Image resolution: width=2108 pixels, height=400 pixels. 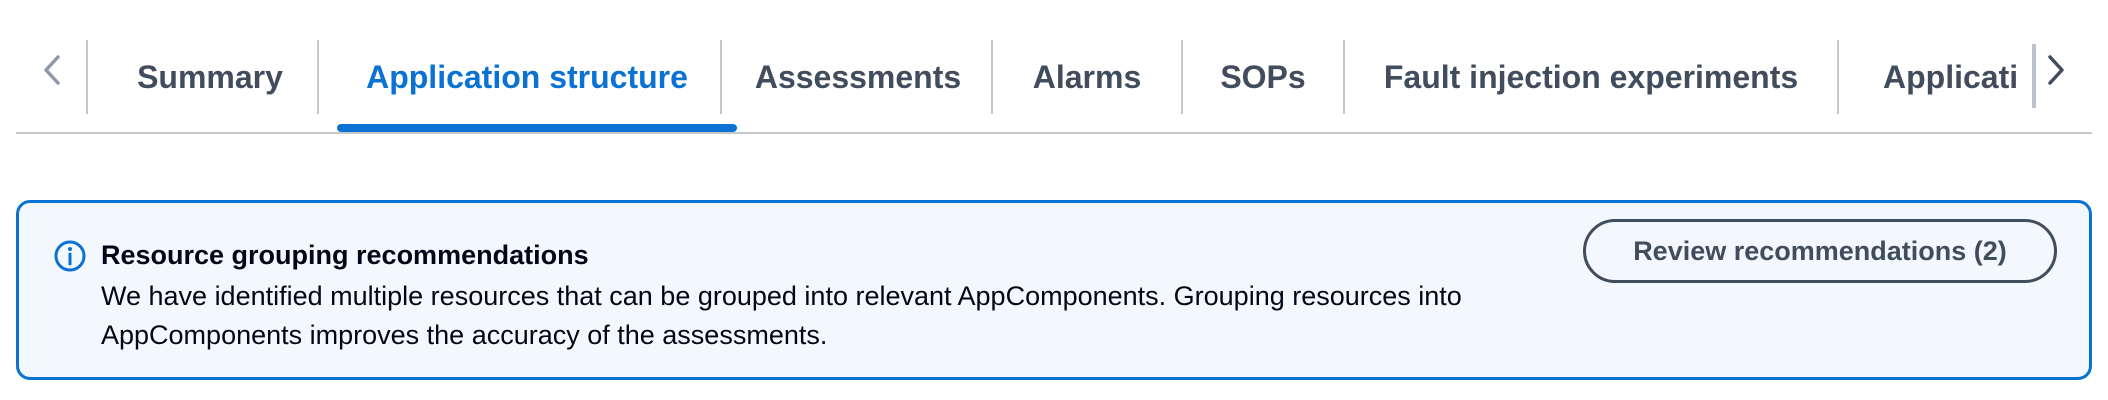 I want to click on chevron-right-icon, so click(x=2056, y=70).